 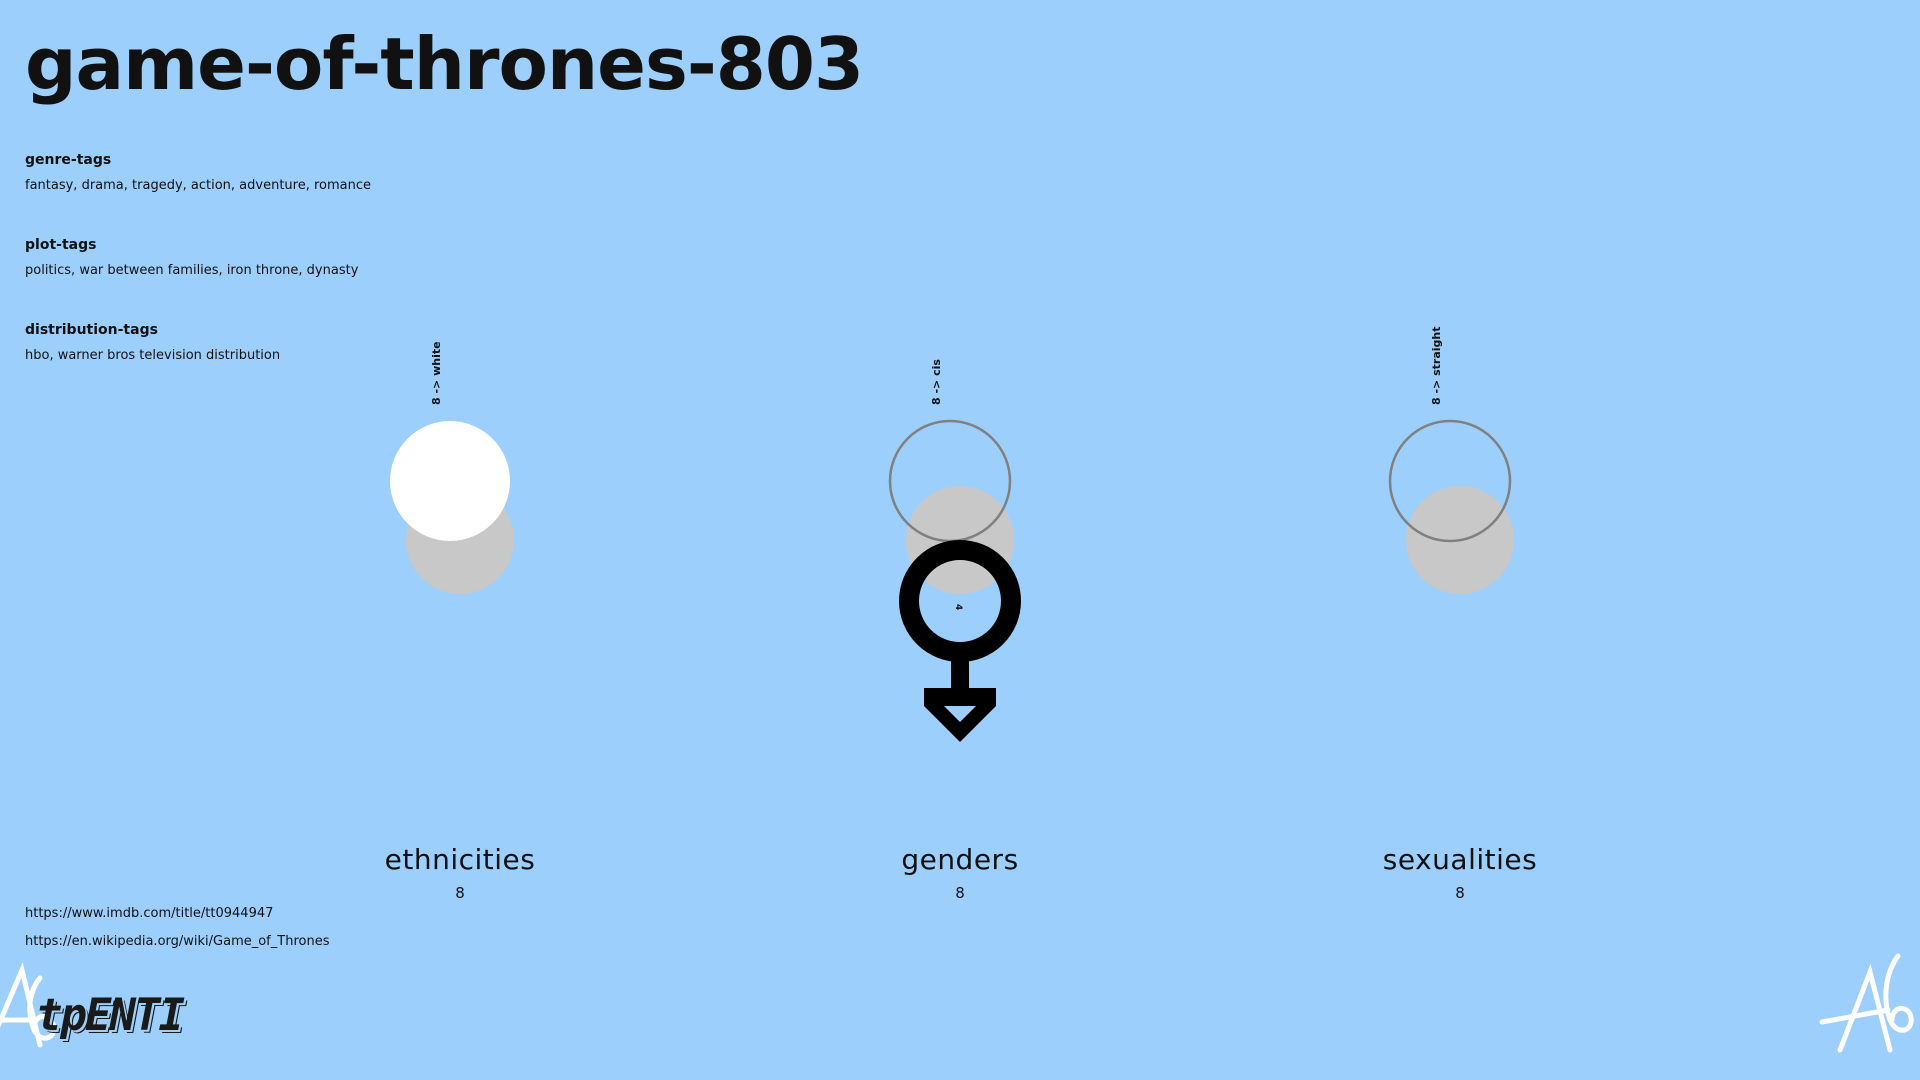 I want to click on sexualities-count: 8, so click(x=1460, y=893).